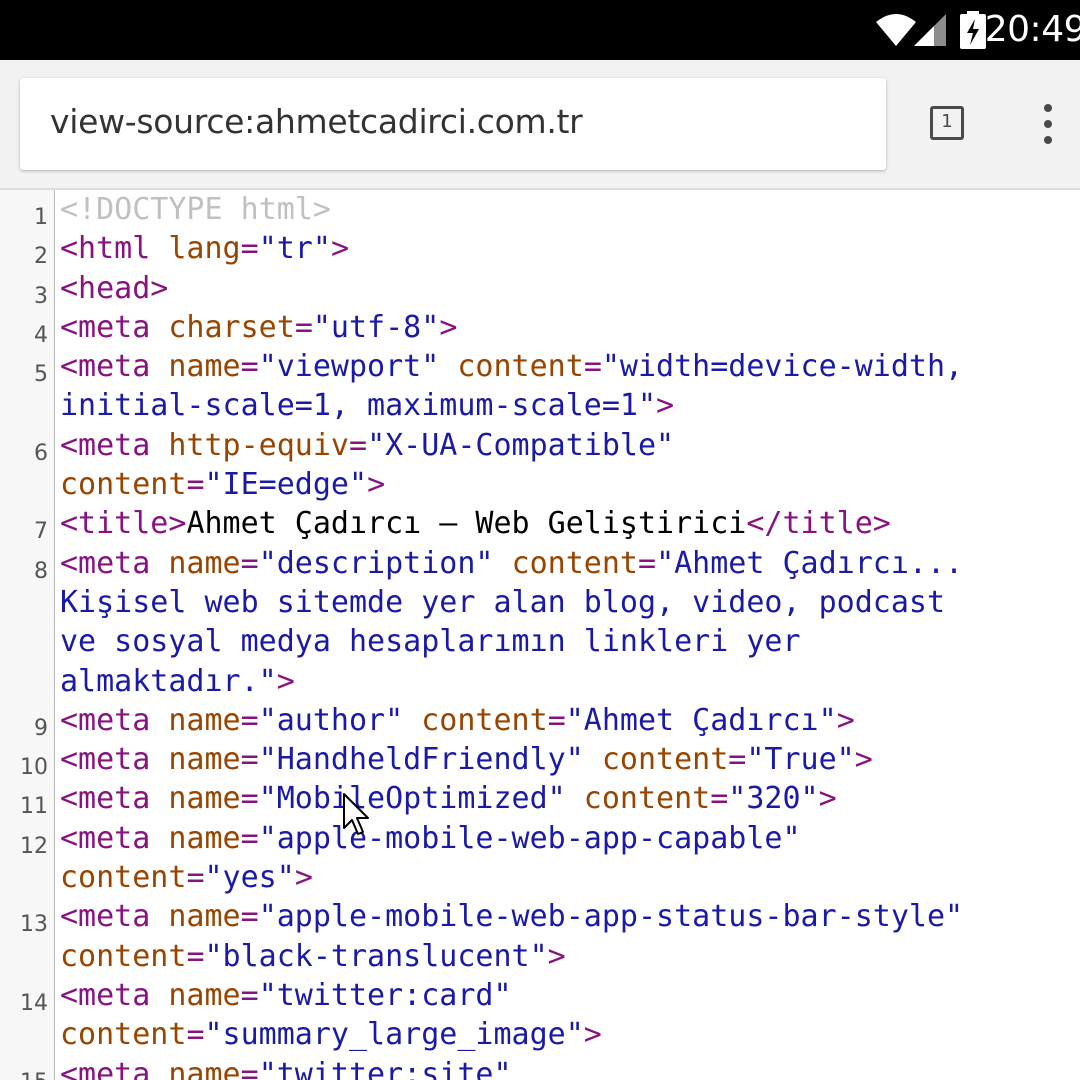 This screenshot has height=1080, width=1080. What do you see at coordinates (570, 405) in the screenshot?
I see `source-line-row: initial-scale=1, maximum-scale=1">` at bounding box center [570, 405].